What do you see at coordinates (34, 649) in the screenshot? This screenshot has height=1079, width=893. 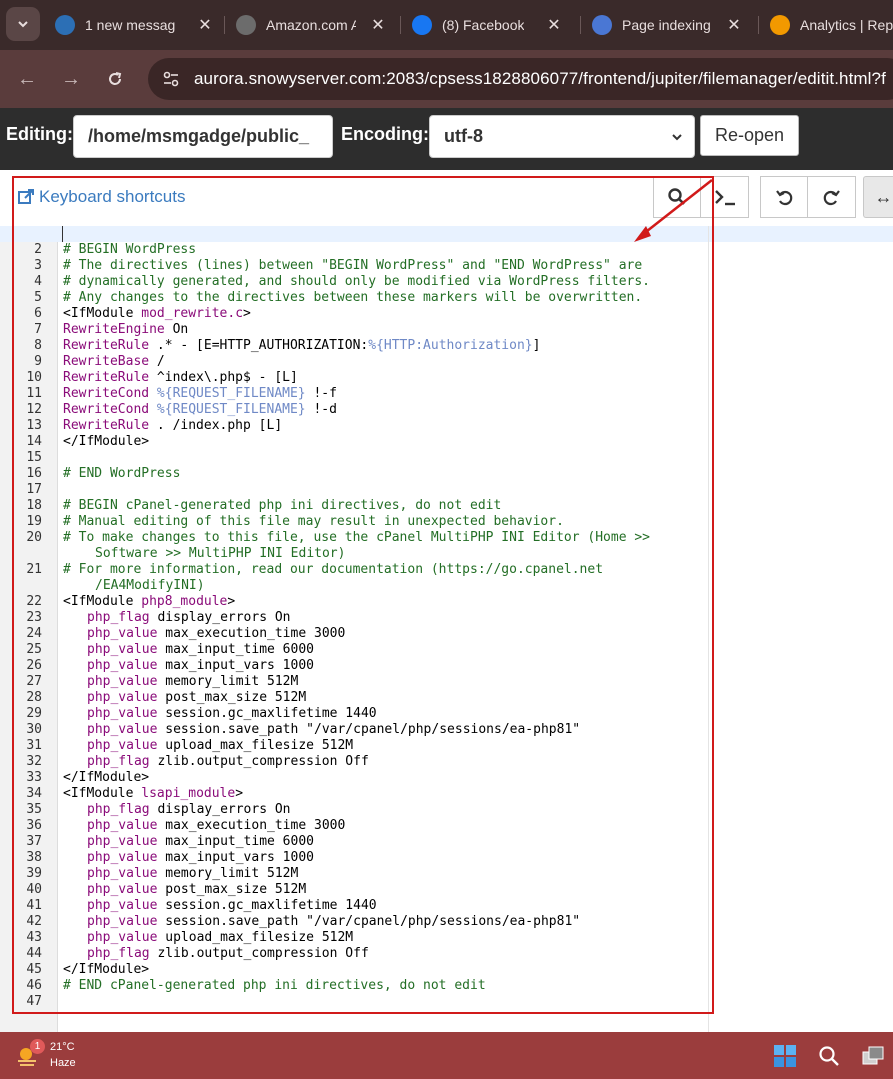 I see `line-number: 25` at bounding box center [34, 649].